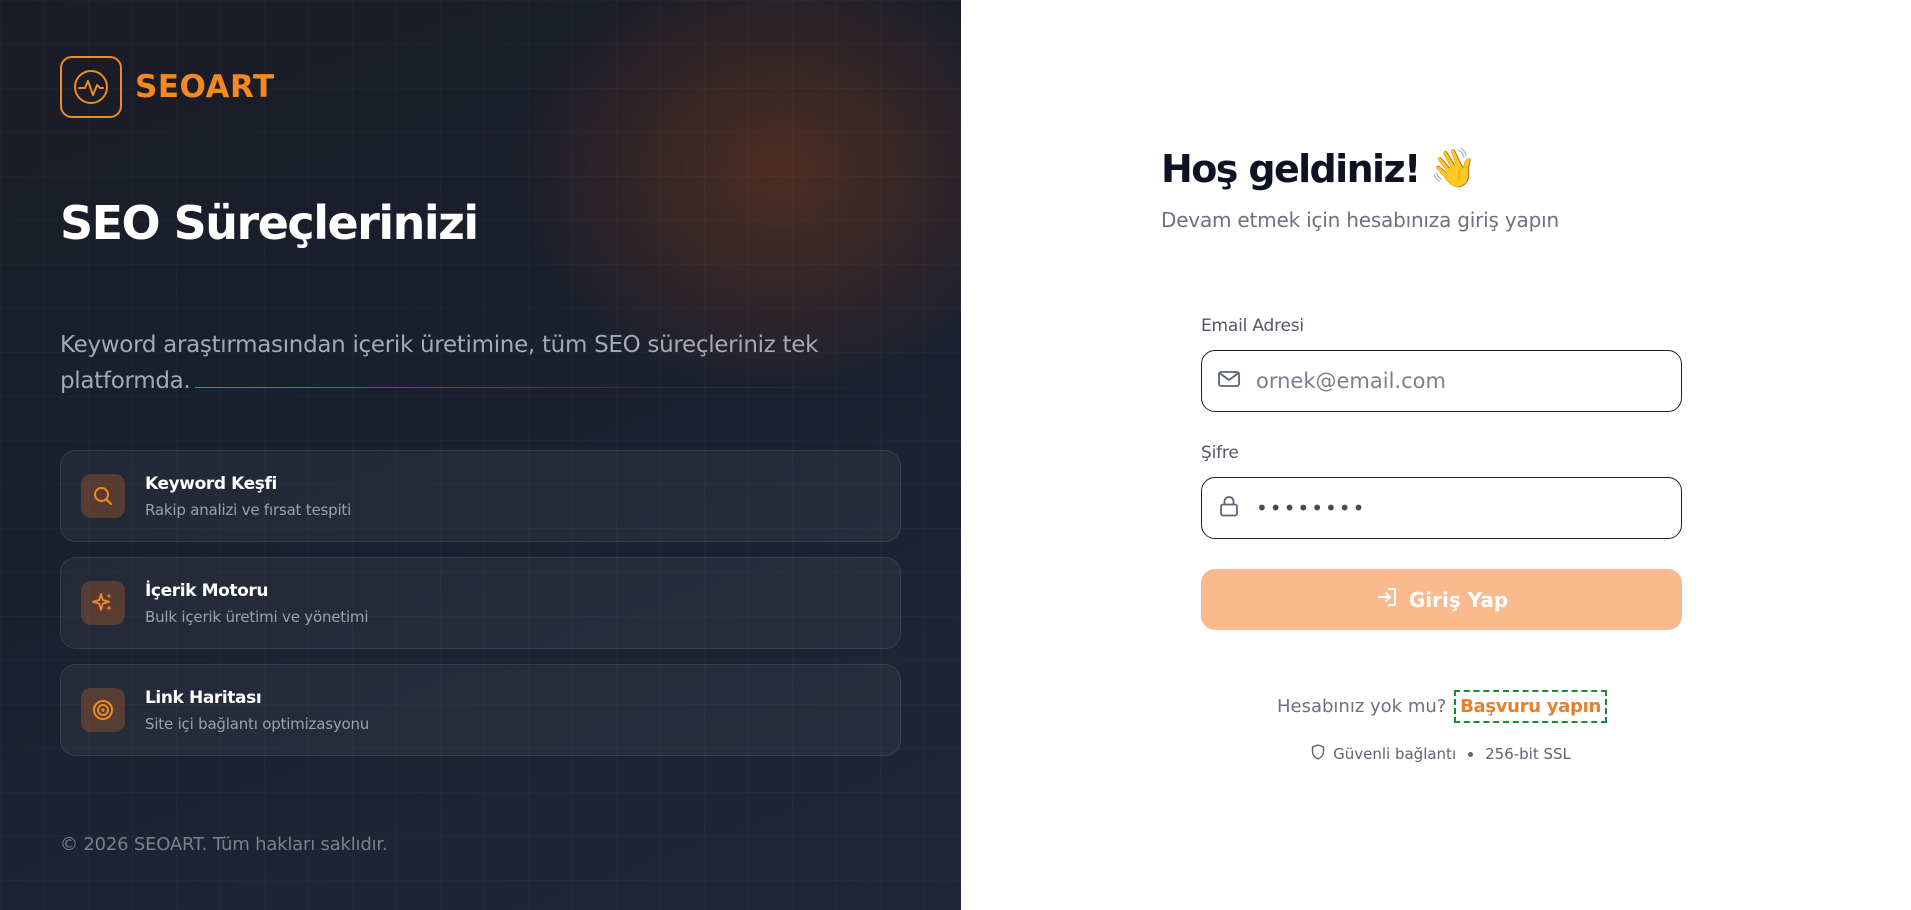 This screenshot has width=1911, height=910. What do you see at coordinates (1456, 381) in the screenshot?
I see `email-input` at bounding box center [1456, 381].